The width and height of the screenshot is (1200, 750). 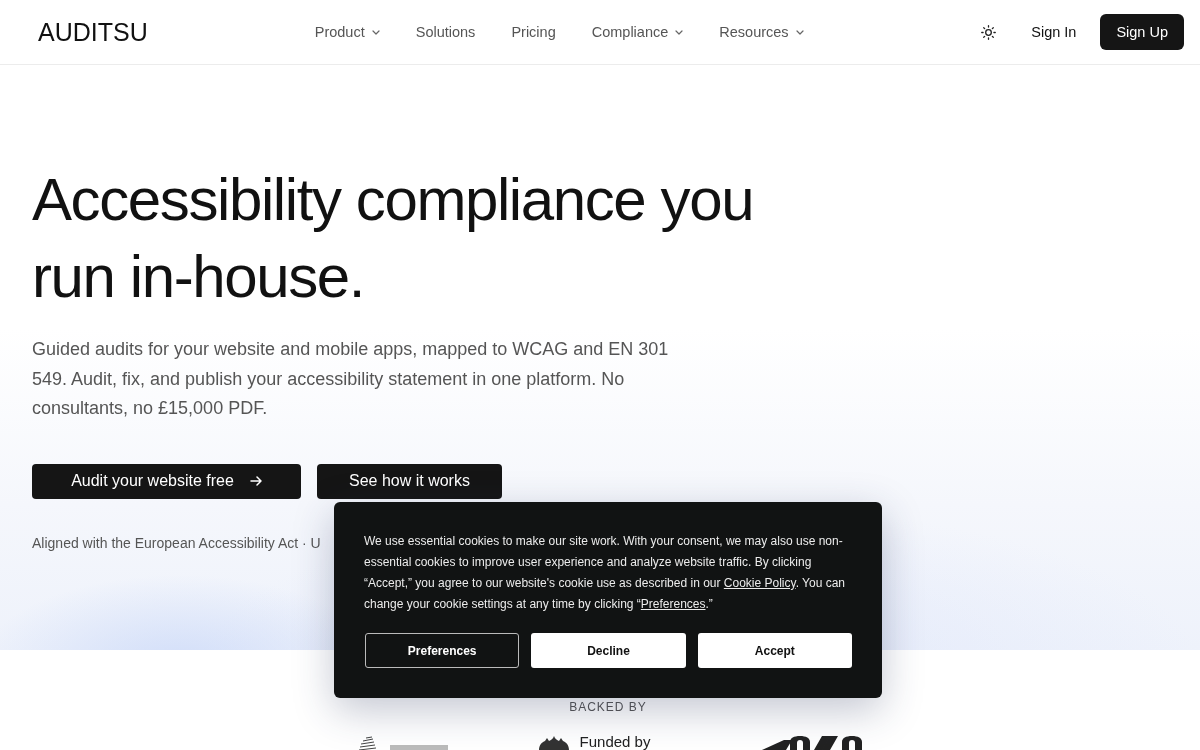 I want to click on inline-link: Preferences, so click(x=673, y=604).